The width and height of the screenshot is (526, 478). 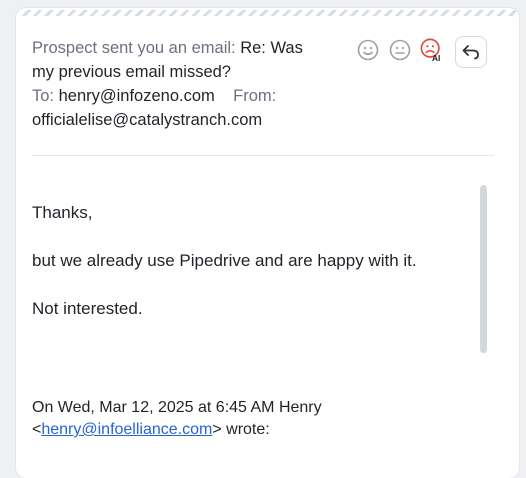 I want to click on from-value: officialelise@catalystranch.com, so click(x=147, y=120).